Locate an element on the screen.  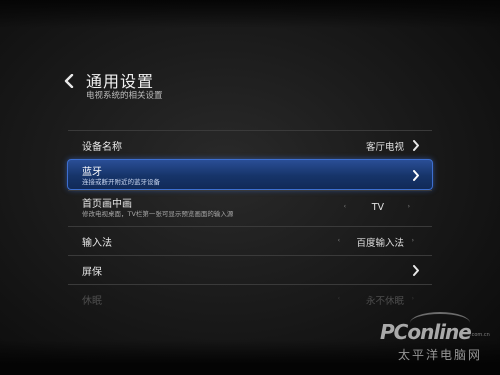
watermark-logo: PConline is located at coordinates (426, 332).